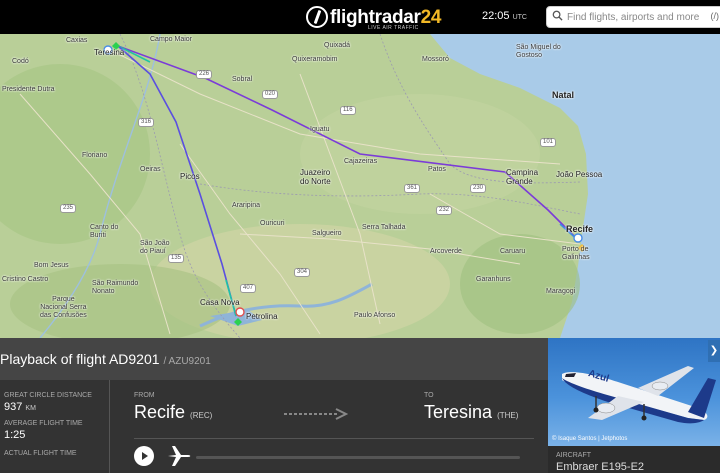 This screenshot has width=720, height=473. What do you see at coordinates (104, 231) in the screenshot?
I see `place-canto-do-buriti: Canto do Buriti` at bounding box center [104, 231].